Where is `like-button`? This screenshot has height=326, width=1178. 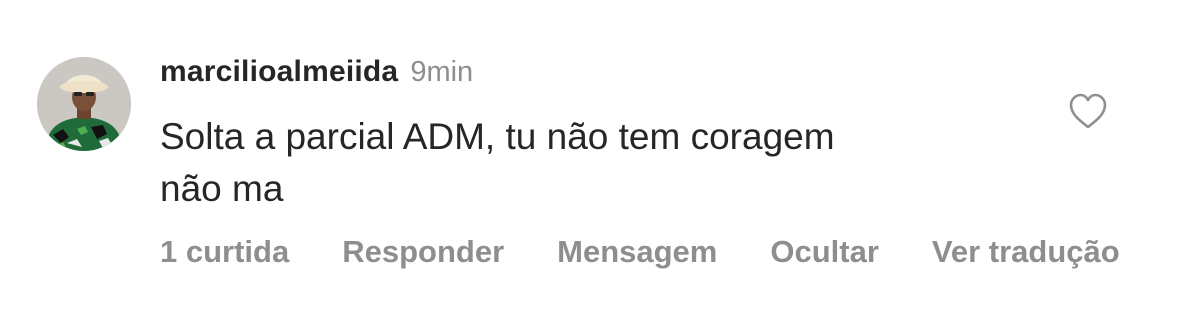
like-button is located at coordinates (1088, 111).